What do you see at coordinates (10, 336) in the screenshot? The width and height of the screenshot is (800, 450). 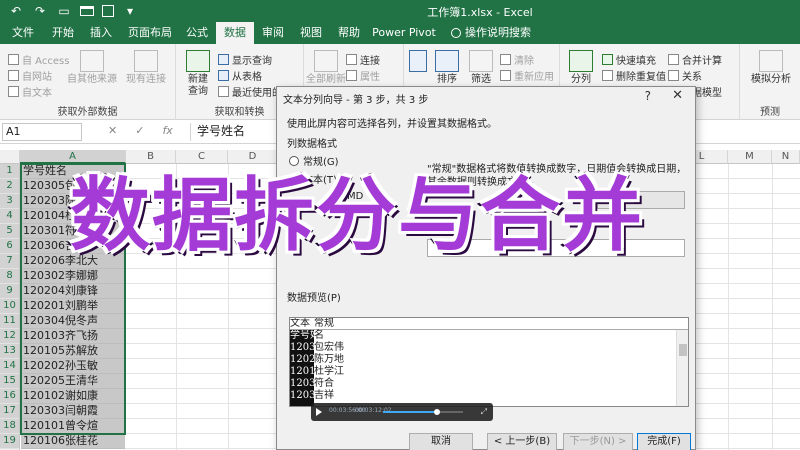 I see `row-header: 12` at bounding box center [10, 336].